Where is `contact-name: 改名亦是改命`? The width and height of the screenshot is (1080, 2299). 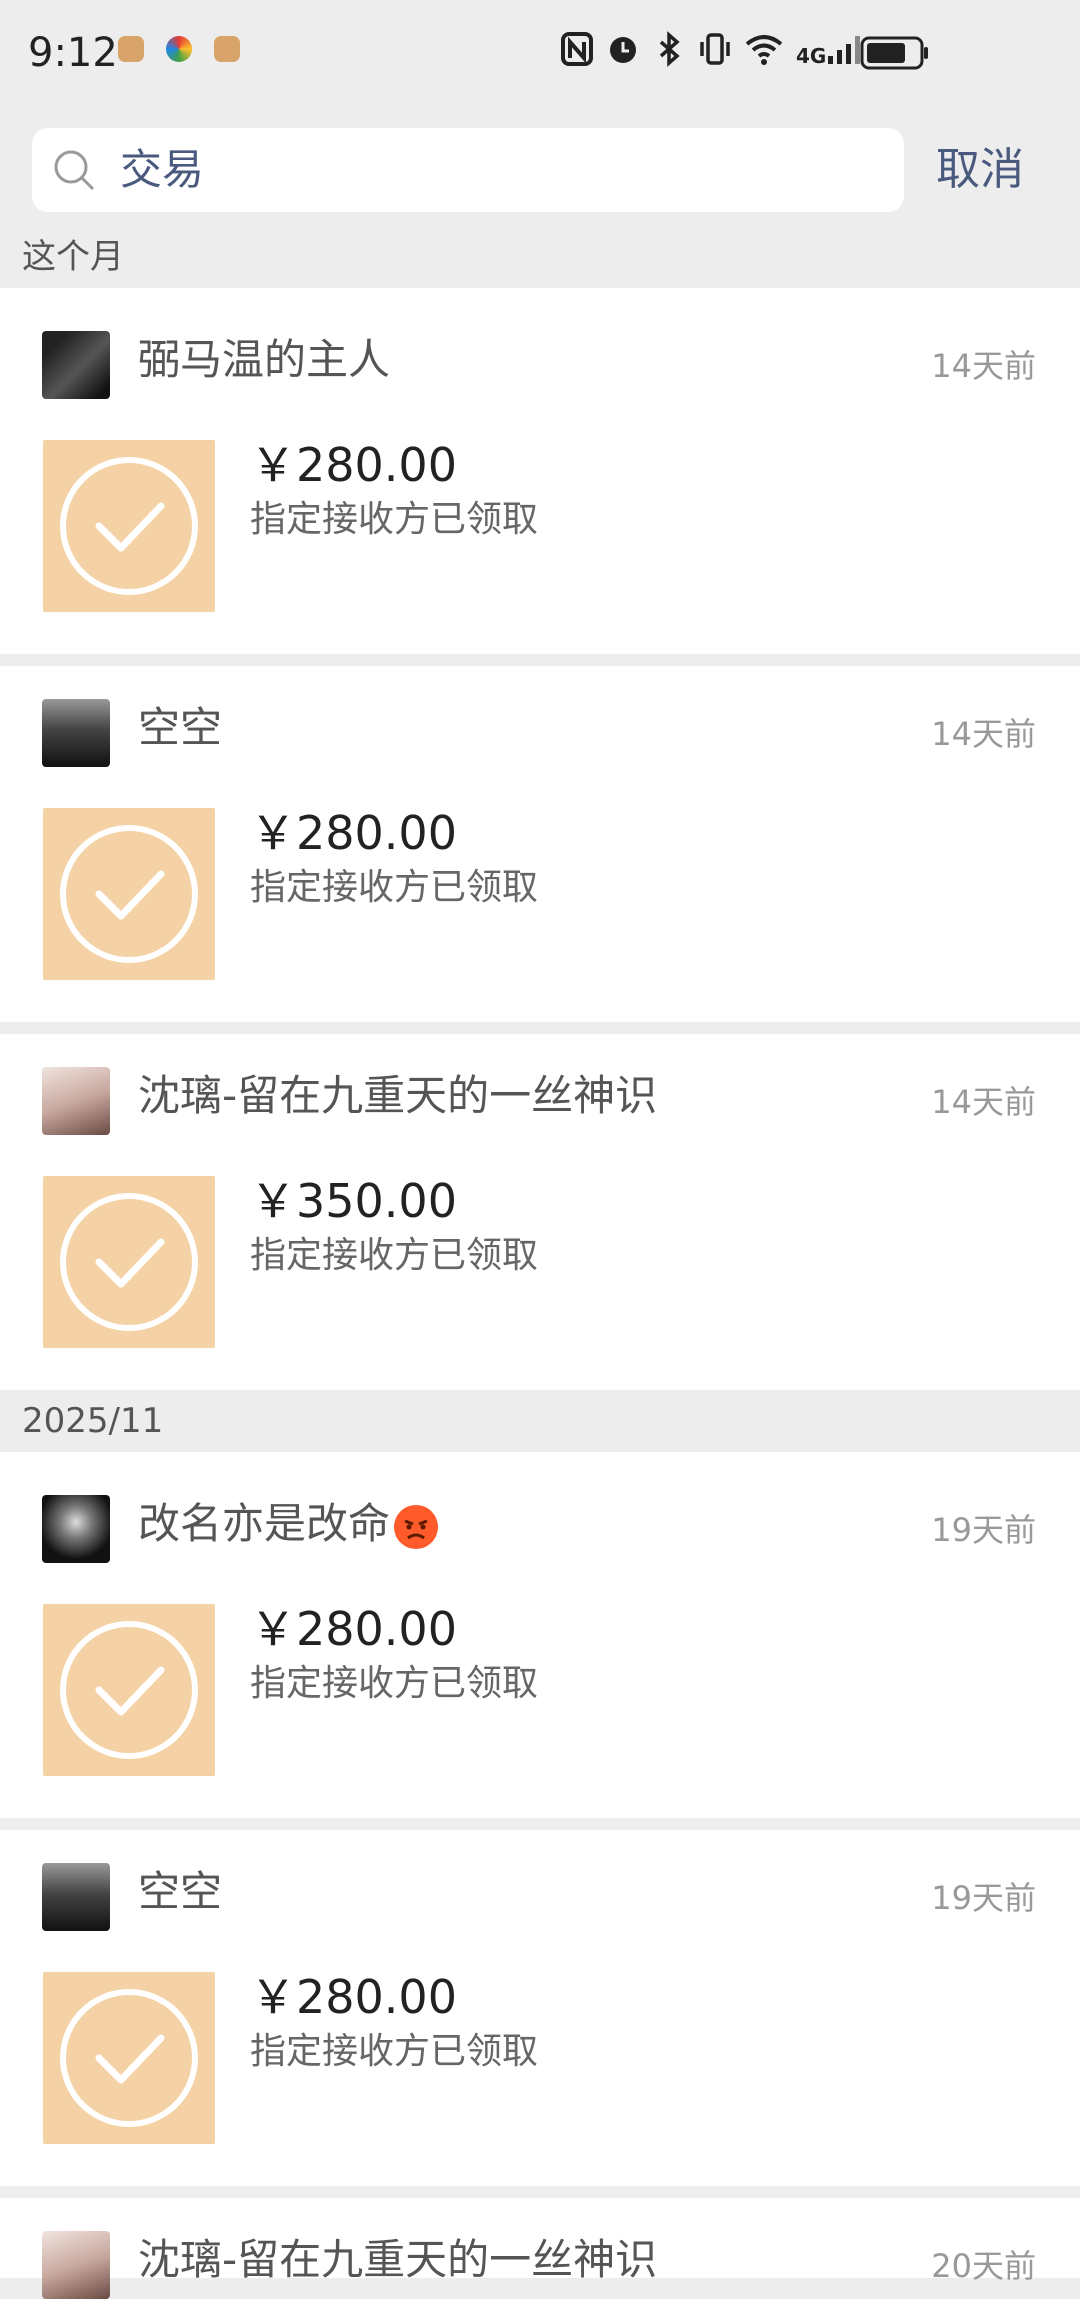 contact-name: 改名亦是改命 is located at coordinates (288, 1524).